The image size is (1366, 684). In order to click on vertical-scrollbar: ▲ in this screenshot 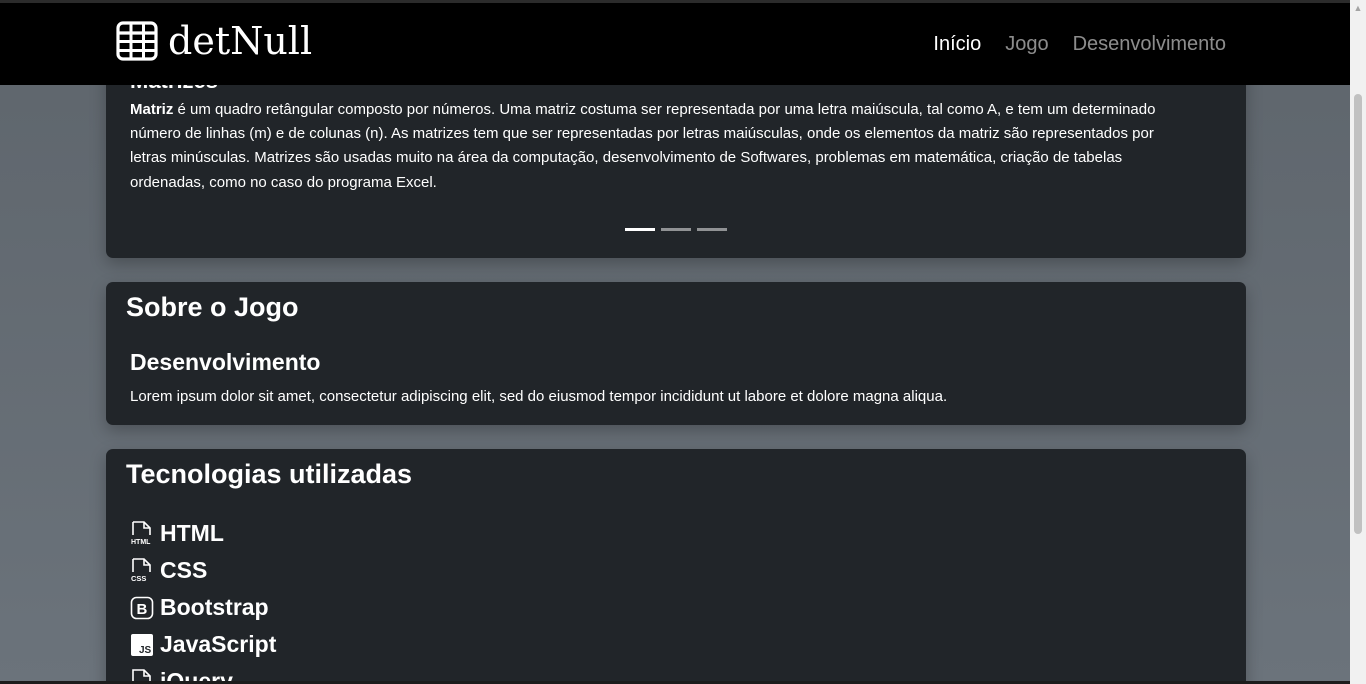, I will do `click(1358, 342)`.